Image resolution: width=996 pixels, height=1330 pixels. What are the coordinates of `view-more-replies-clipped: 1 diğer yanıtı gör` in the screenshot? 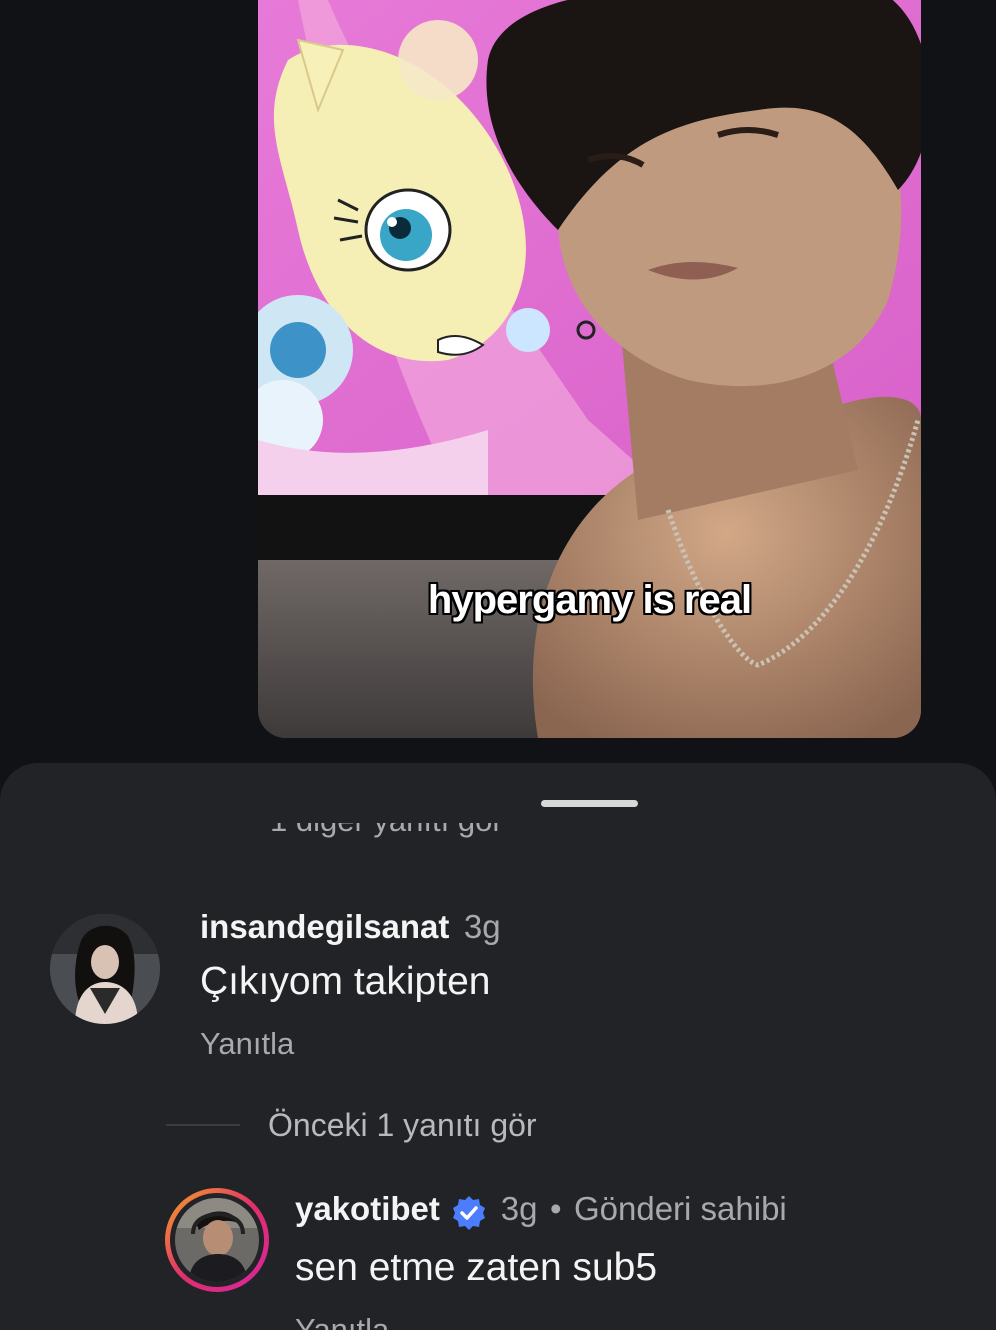 It's located at (410, 838).